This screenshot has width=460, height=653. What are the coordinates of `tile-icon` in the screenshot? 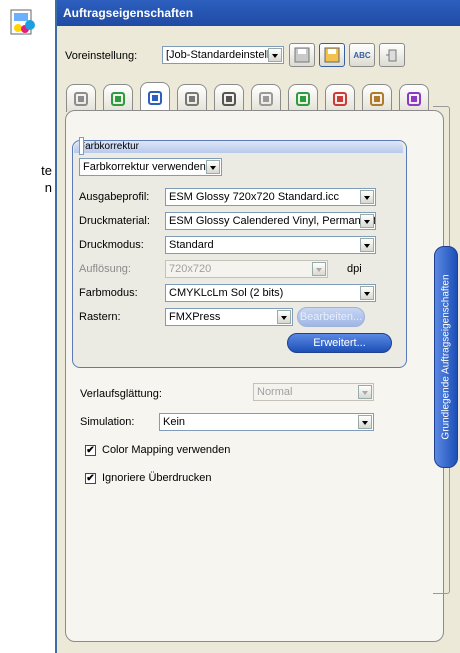 It's located at (266, 98).